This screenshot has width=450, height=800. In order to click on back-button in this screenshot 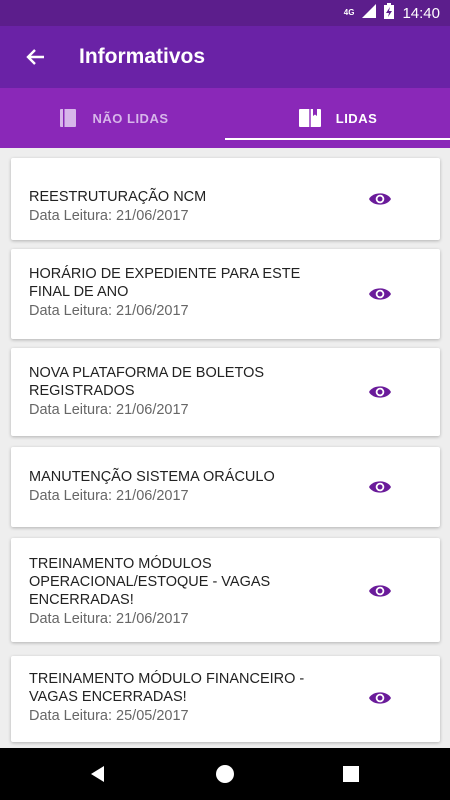, I will do `click(35, 57)`.